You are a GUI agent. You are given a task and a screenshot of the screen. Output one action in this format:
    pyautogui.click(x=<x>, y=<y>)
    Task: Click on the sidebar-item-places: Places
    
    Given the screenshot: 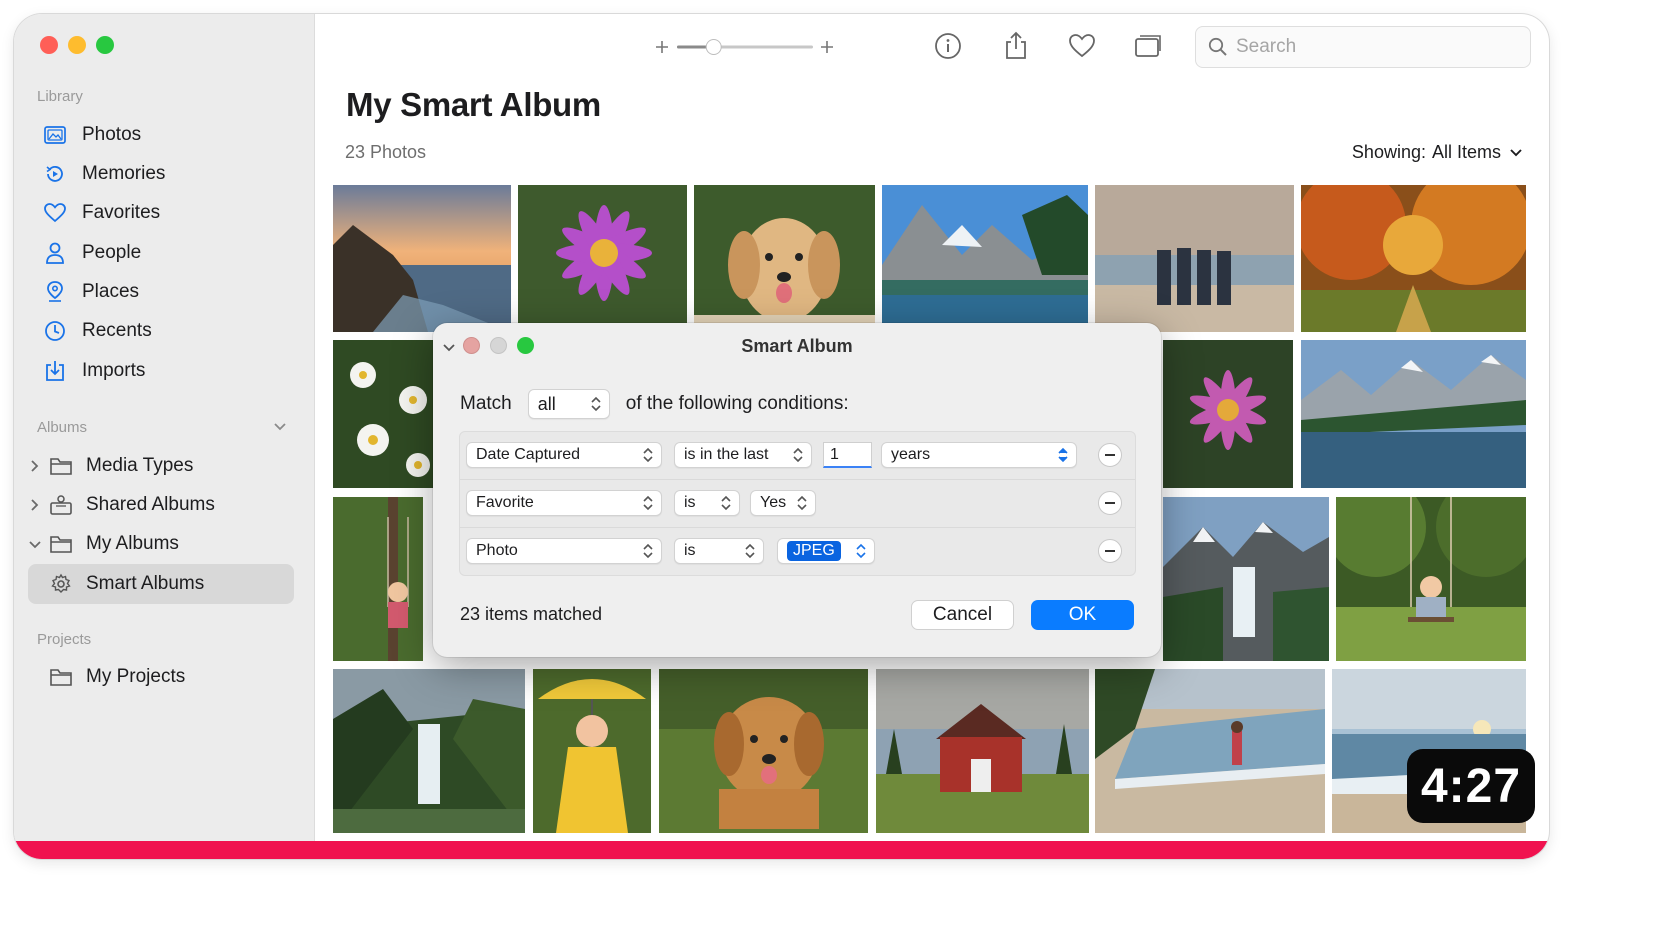 What is the action you would take?
    pyautogui.click(x=90, y=292)
    